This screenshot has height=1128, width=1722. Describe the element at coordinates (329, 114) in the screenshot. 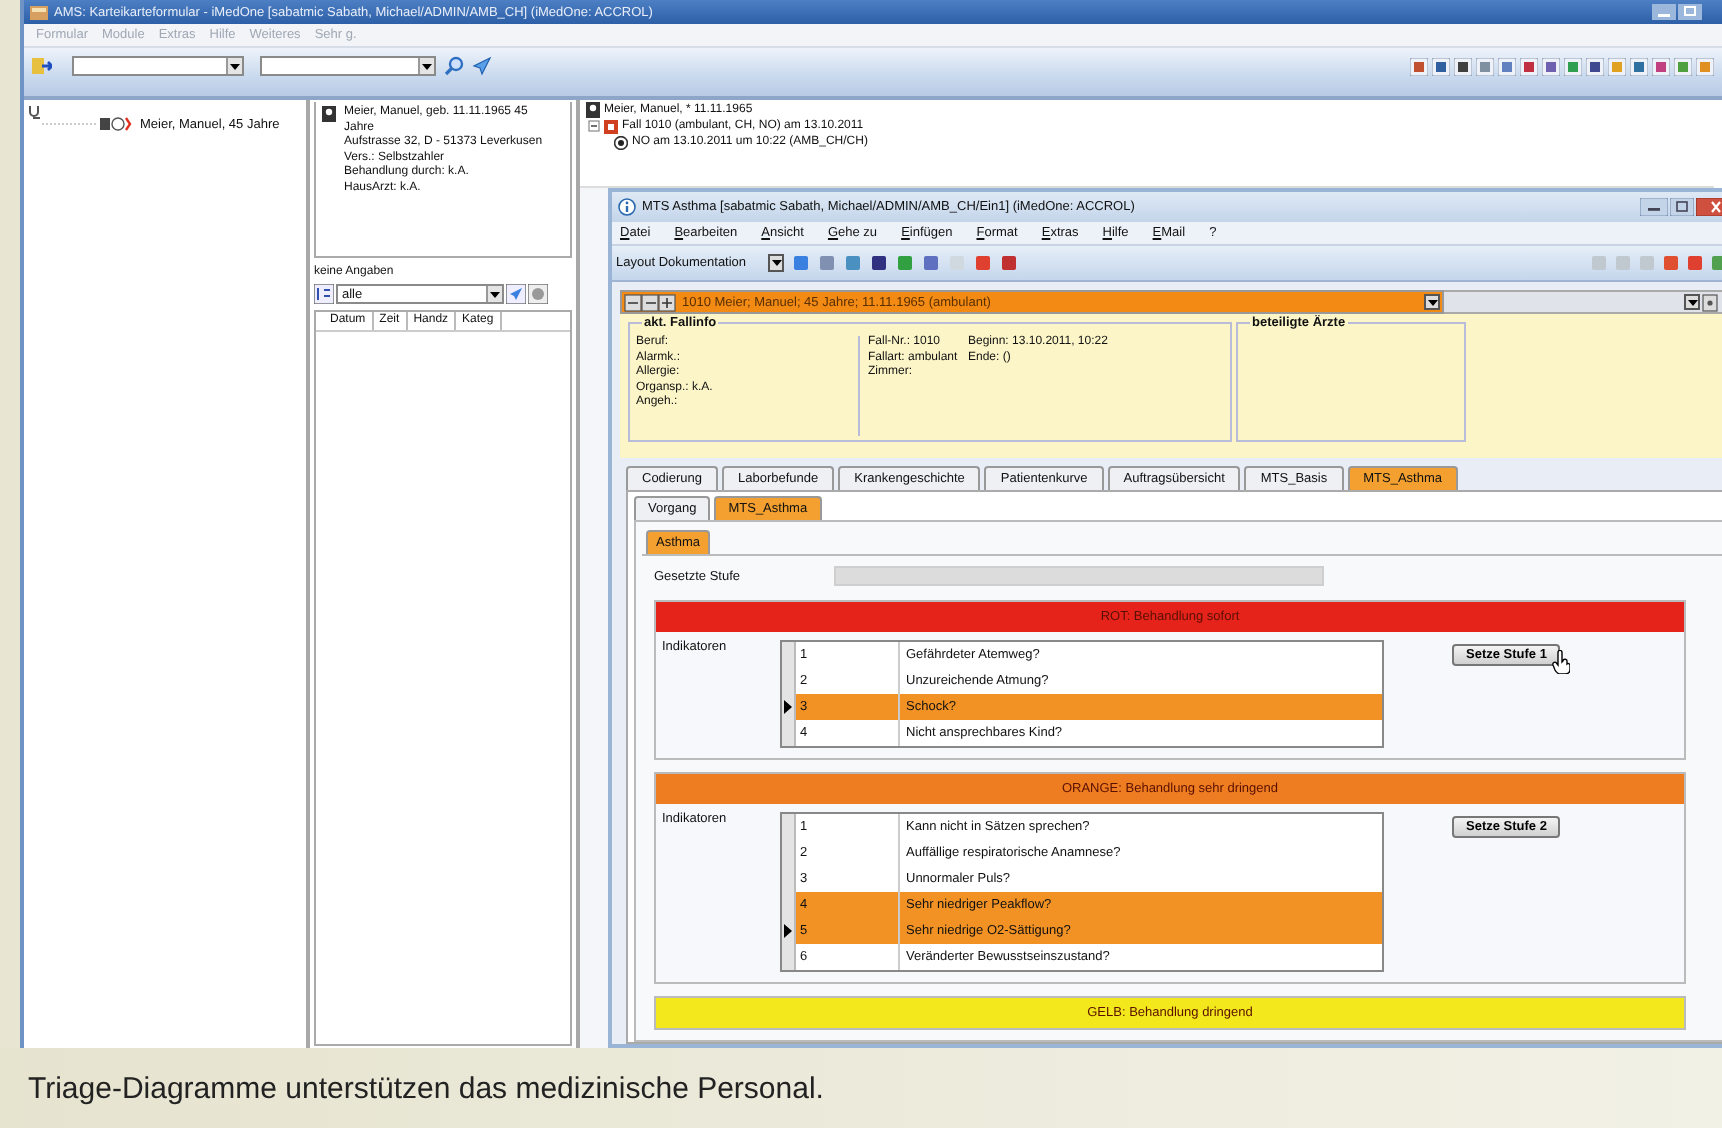

I see `person-icon` at that location.